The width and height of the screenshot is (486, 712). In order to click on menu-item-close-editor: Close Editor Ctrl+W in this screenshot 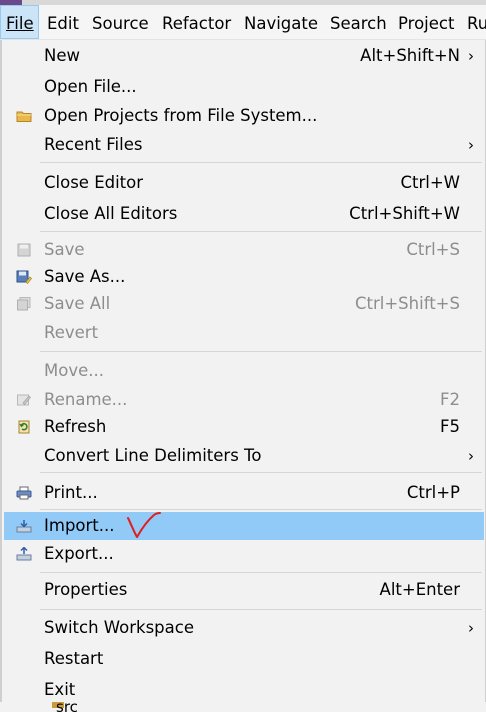, I will do `click(244, 183)`.